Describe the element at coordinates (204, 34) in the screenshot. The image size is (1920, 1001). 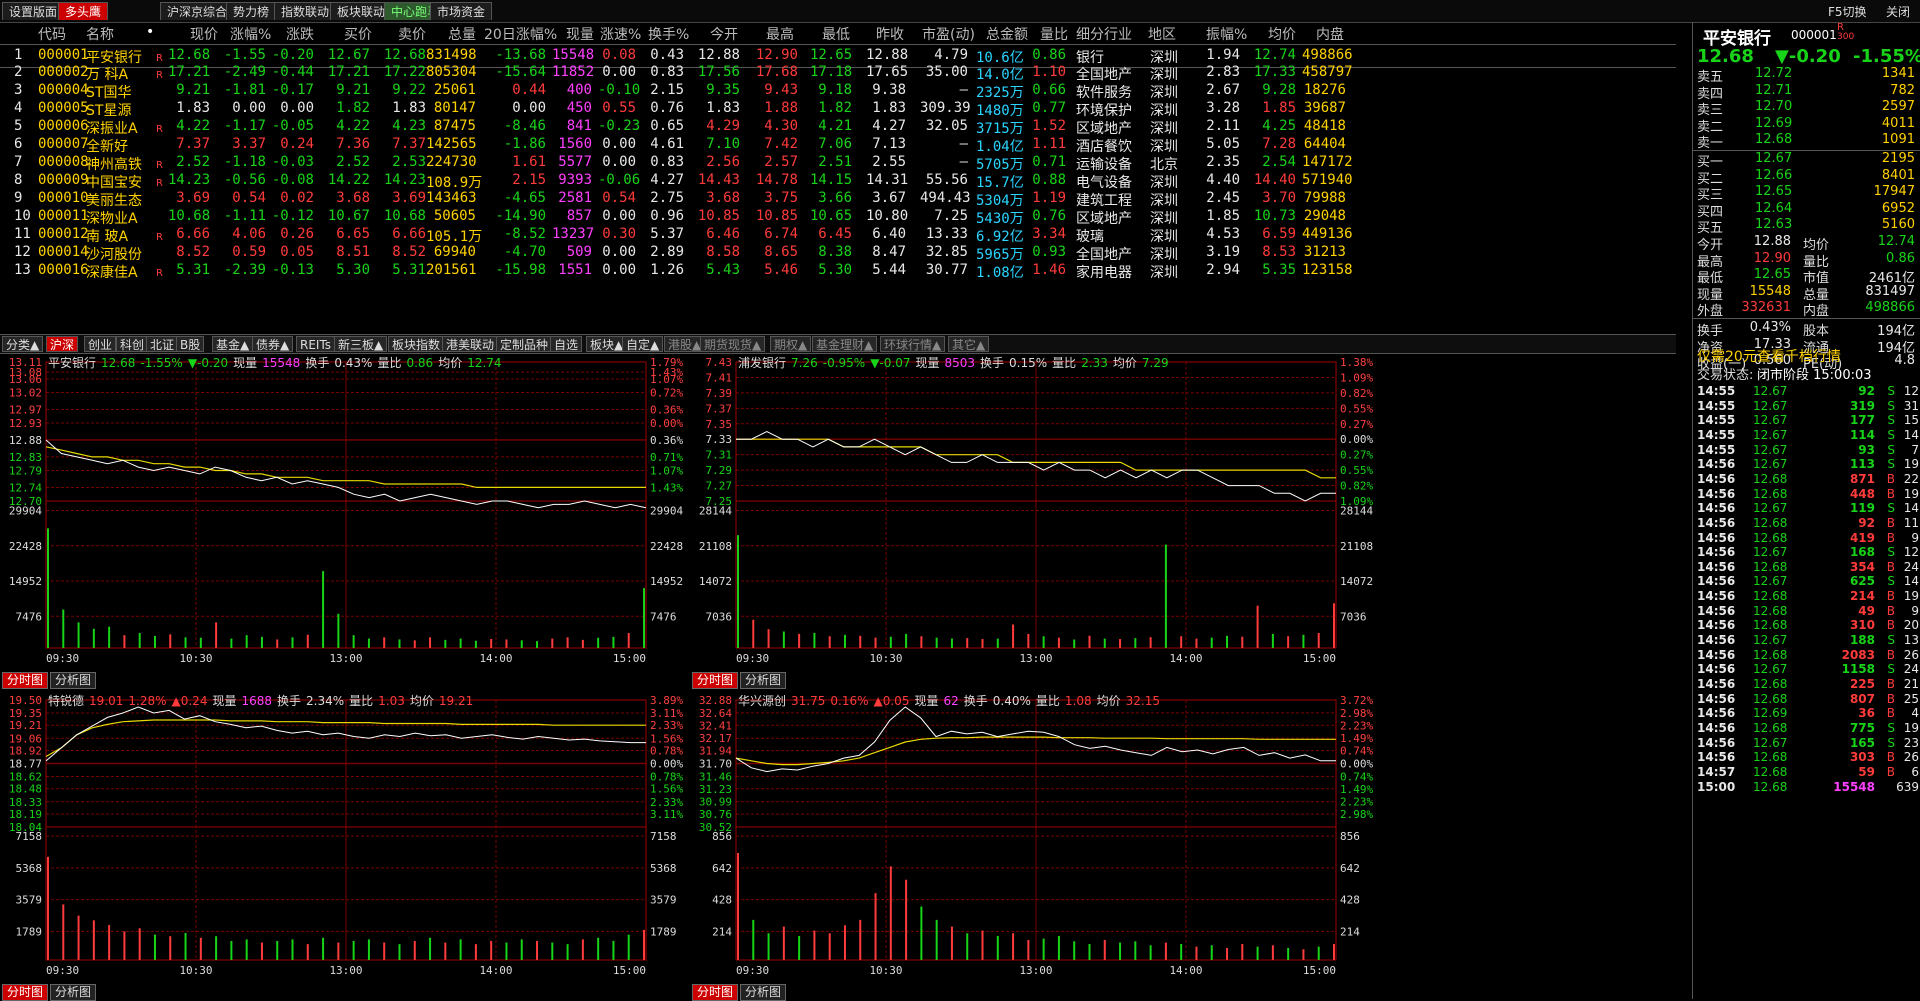
I see `column-header: 现价` at that location.